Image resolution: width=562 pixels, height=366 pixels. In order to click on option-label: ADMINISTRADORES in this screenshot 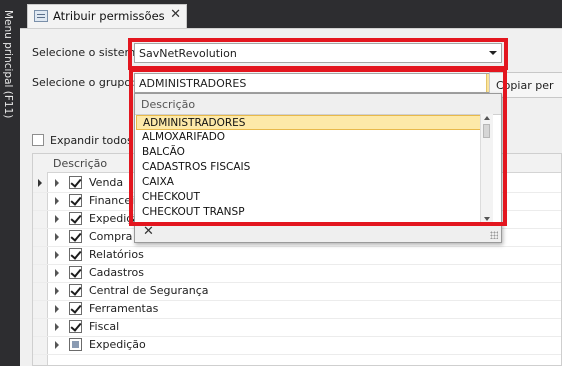, I will do `click(194, 123)`.